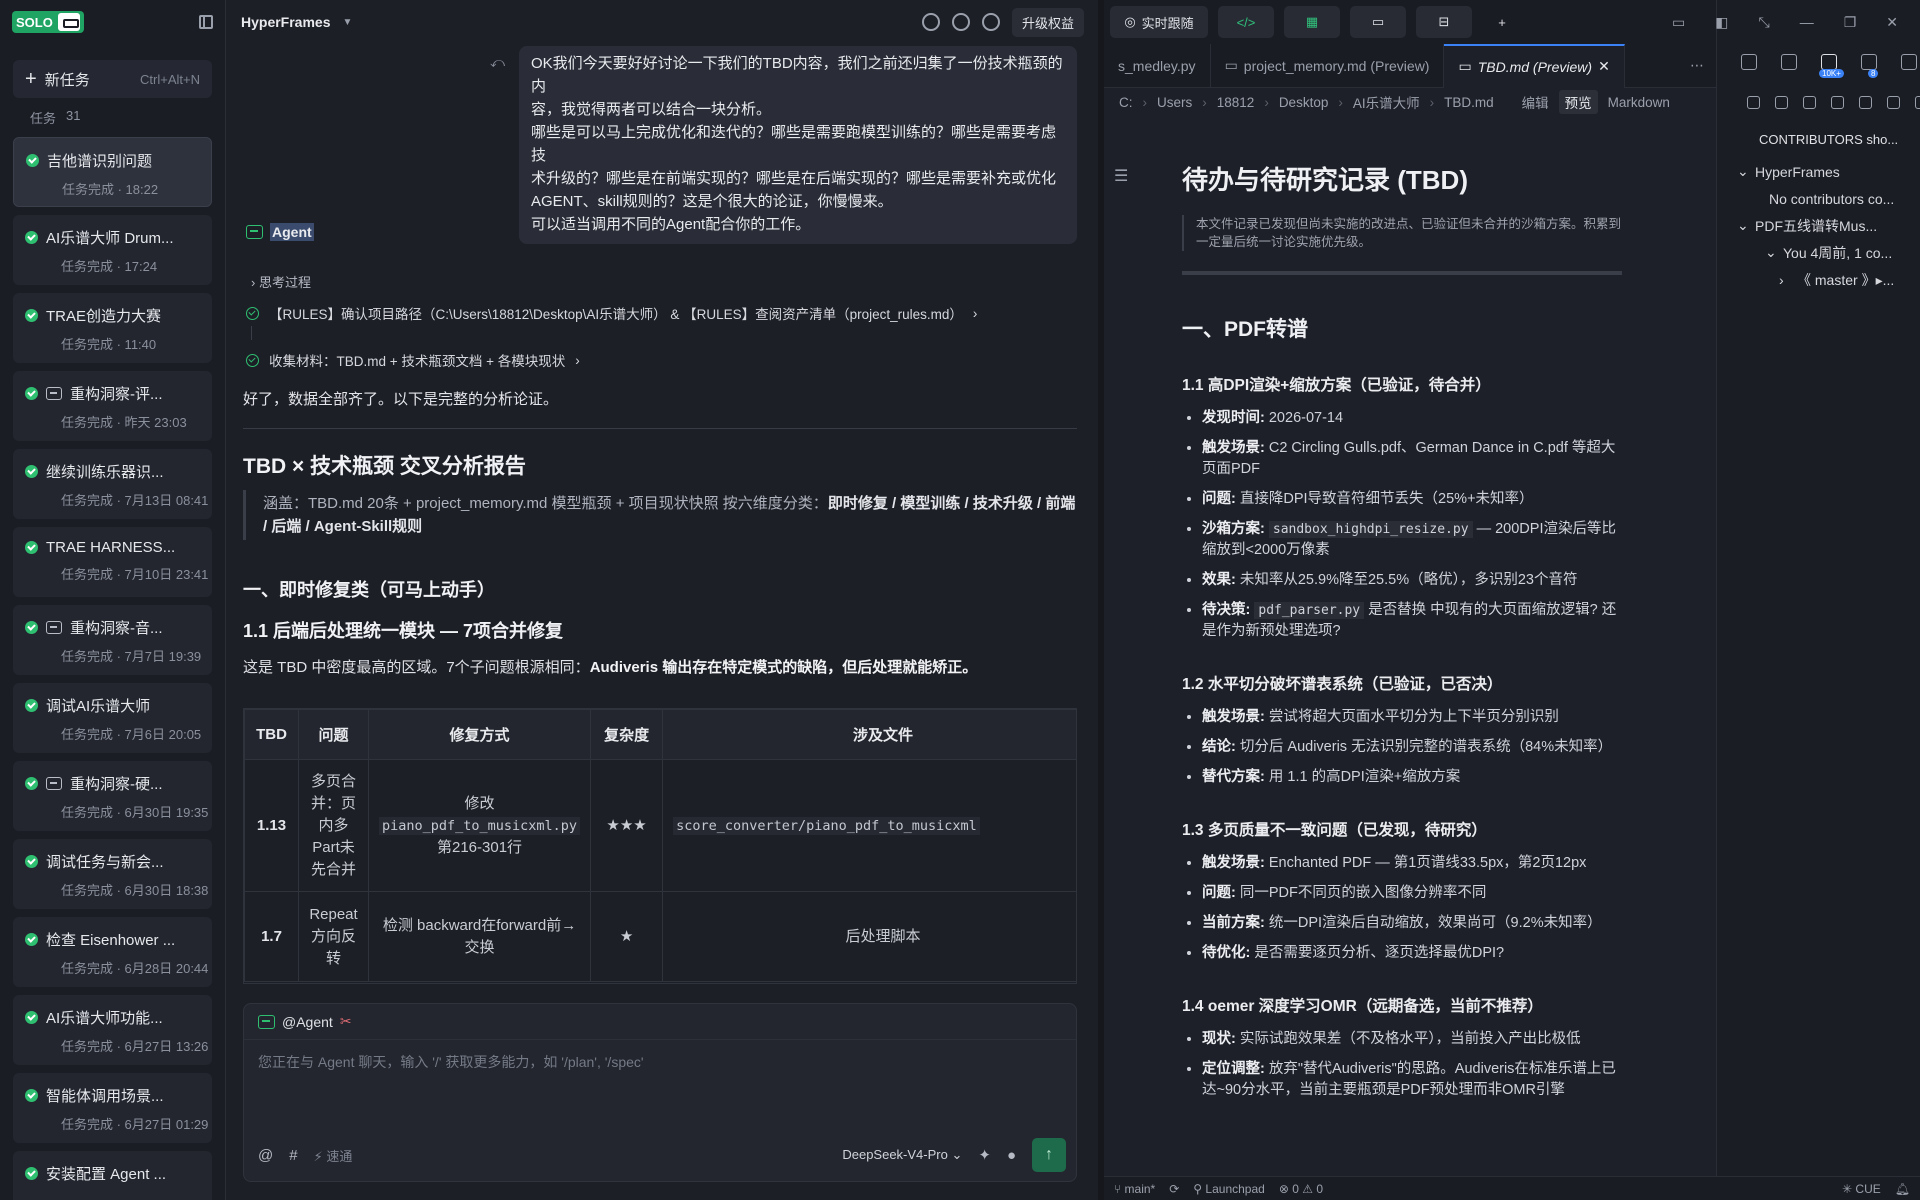  What do you see at coordinates (265, 1155) in the screenshot?
I see `at-icon: @` at bounding box center [265, 1155].